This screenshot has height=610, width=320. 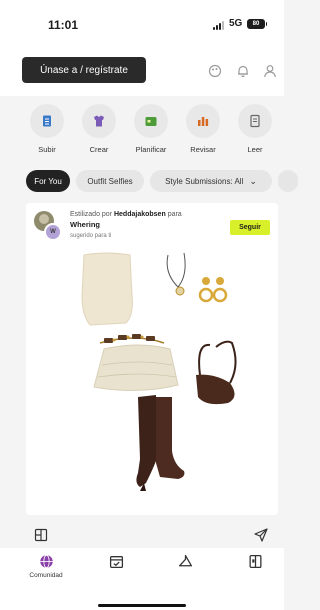 What do you see at coordinates (132, 339) in the screenshot?
I see `chain-belt-image` at bounding box center [132, 339].